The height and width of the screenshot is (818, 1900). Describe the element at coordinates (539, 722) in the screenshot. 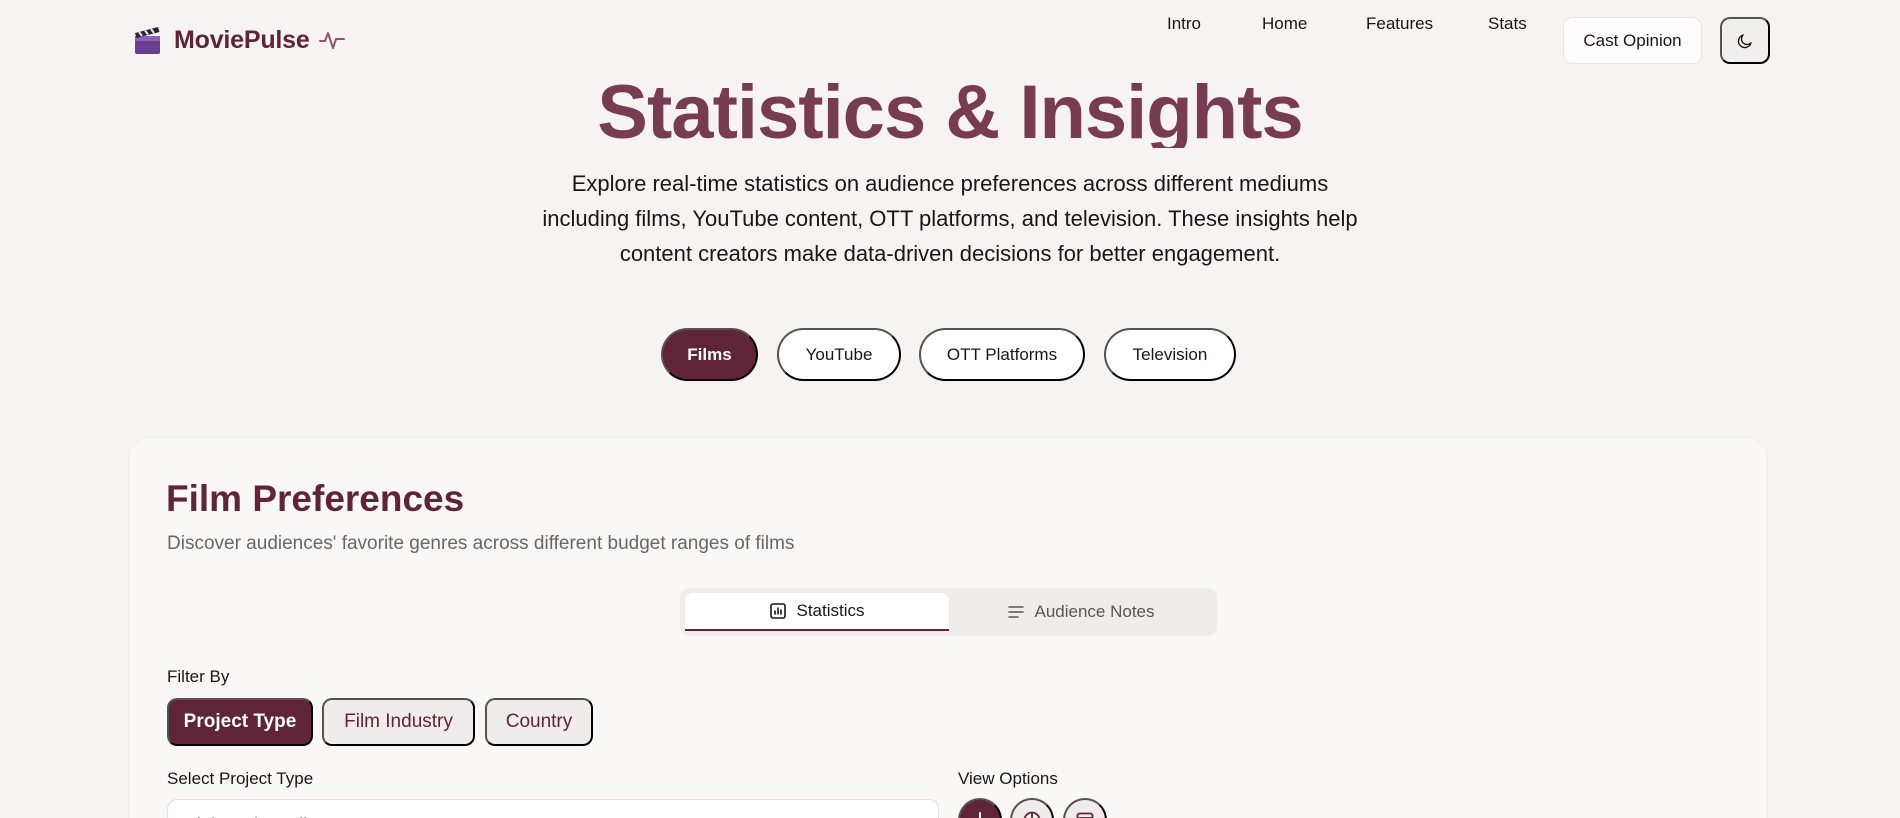

I see `filter-country: Country` at that location.